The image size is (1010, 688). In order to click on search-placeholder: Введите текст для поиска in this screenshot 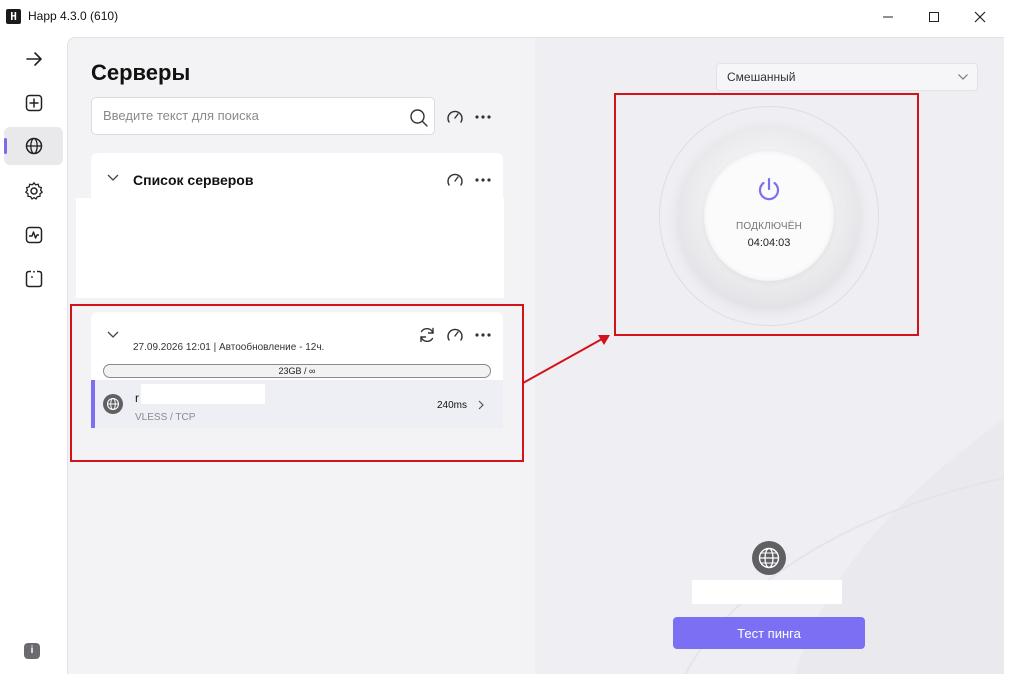, I will do `click(181, 115)`.